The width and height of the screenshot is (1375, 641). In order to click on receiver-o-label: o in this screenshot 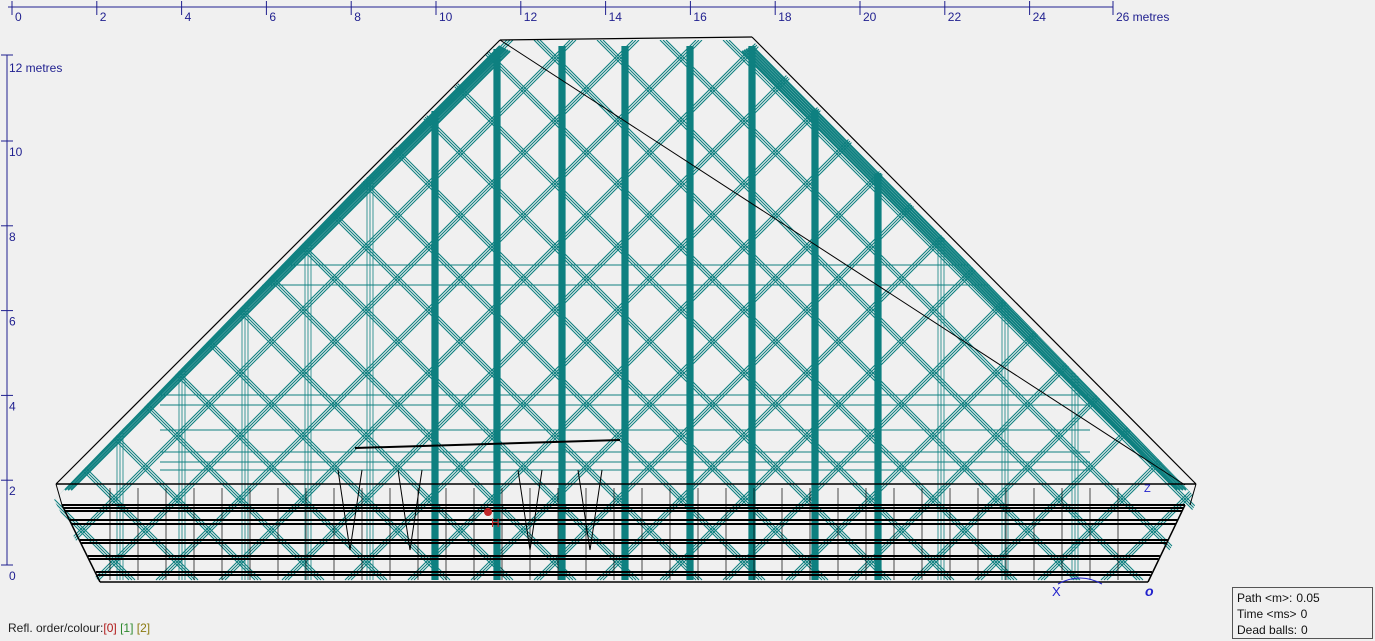, I will do `click(1149, 591)`.